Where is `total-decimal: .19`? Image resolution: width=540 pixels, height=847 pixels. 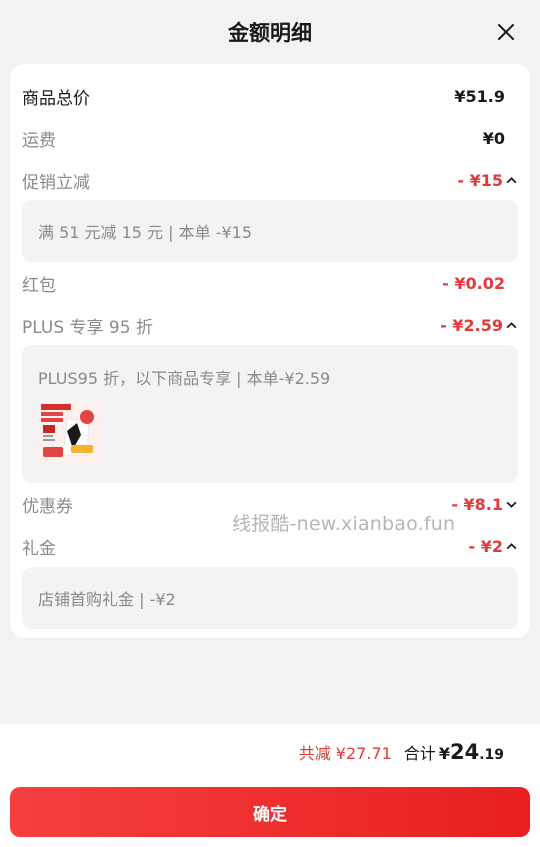 total-decimal: .19 is located at coordinates (491, 755).